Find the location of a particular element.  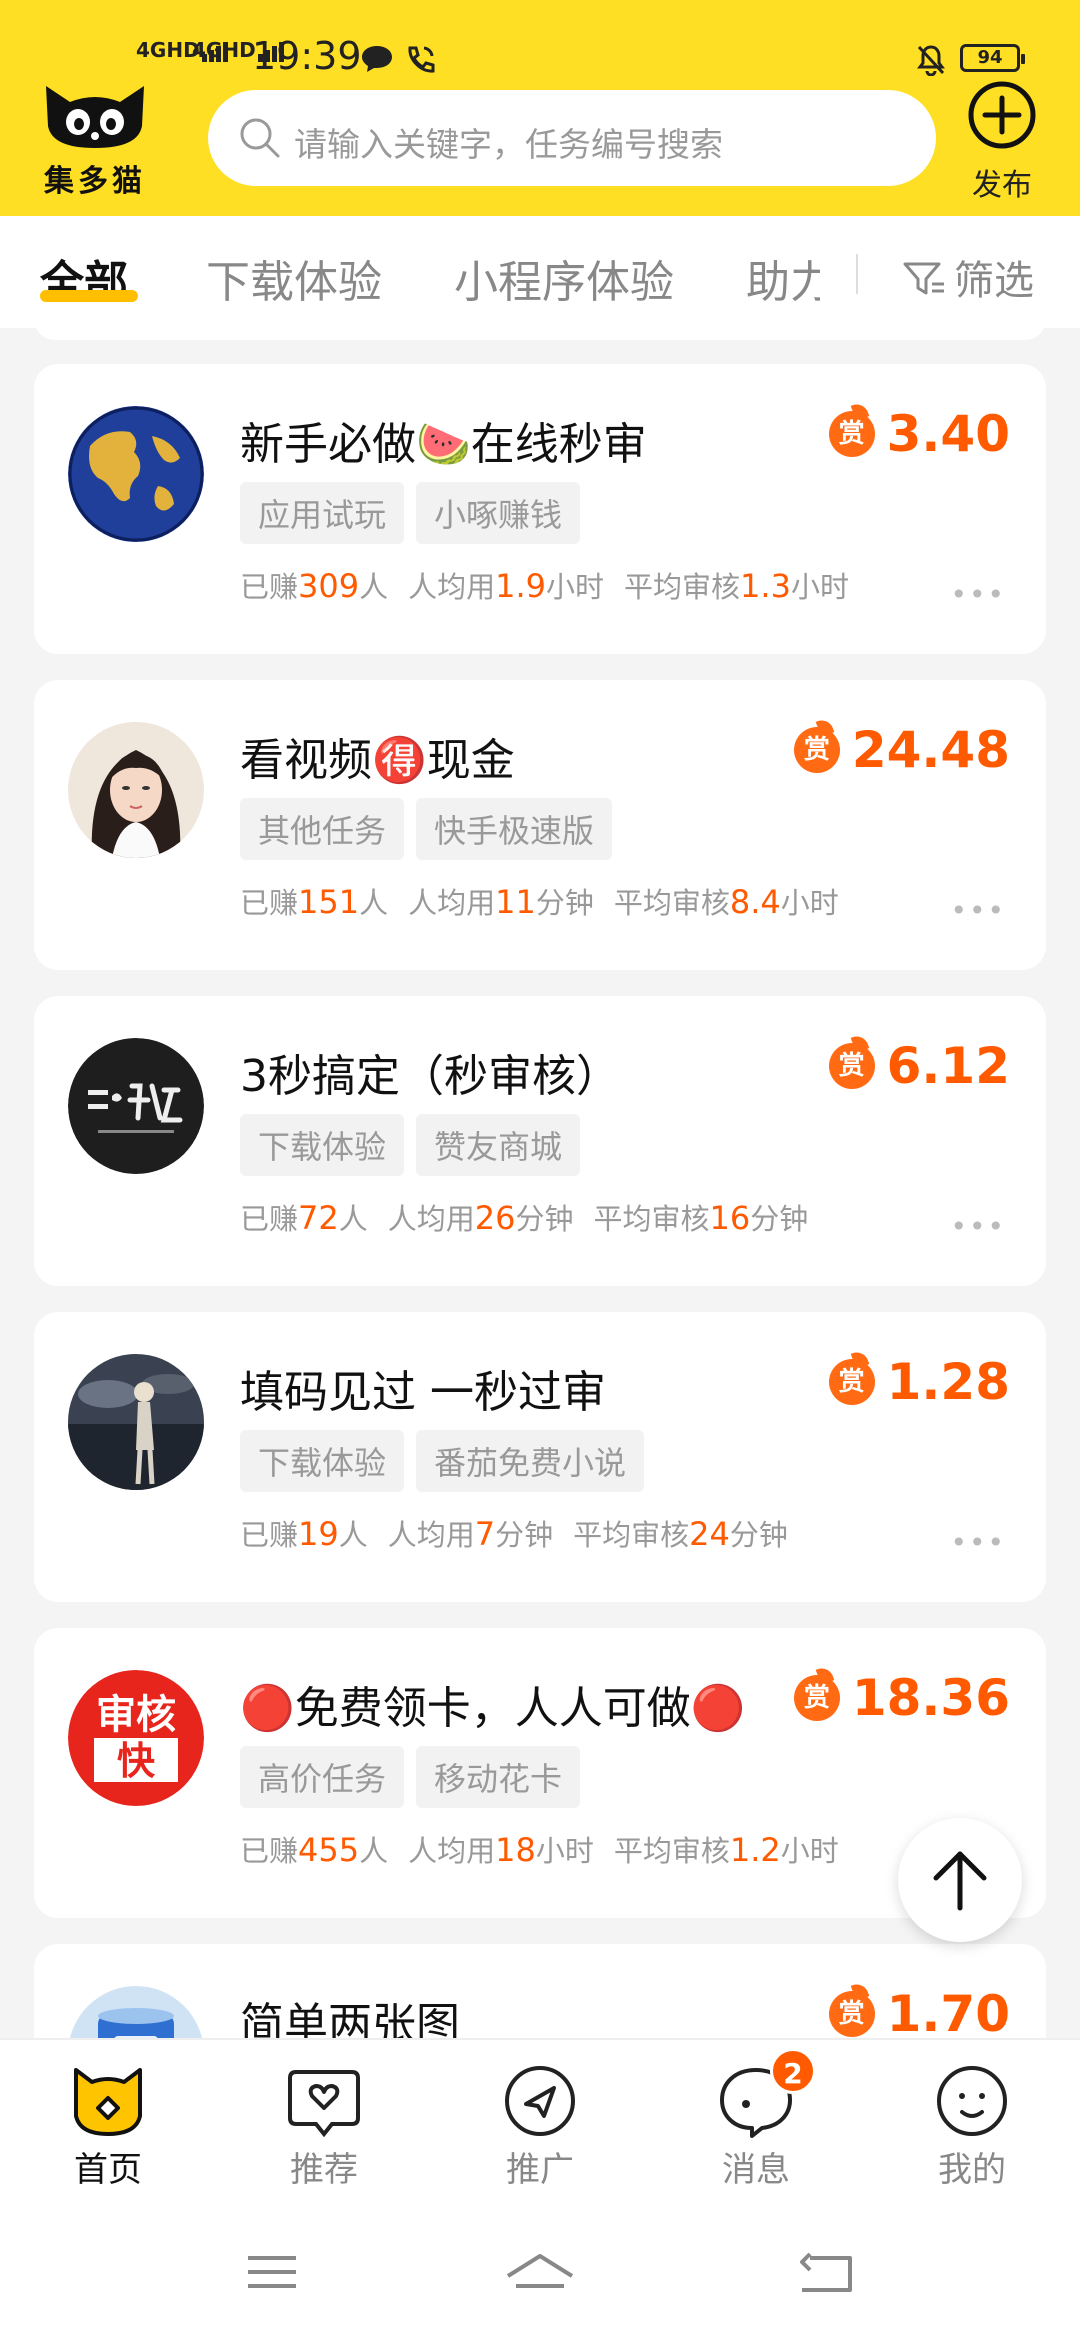

task-tag: 小啄赚钱 is located at coordinates (498, 513).